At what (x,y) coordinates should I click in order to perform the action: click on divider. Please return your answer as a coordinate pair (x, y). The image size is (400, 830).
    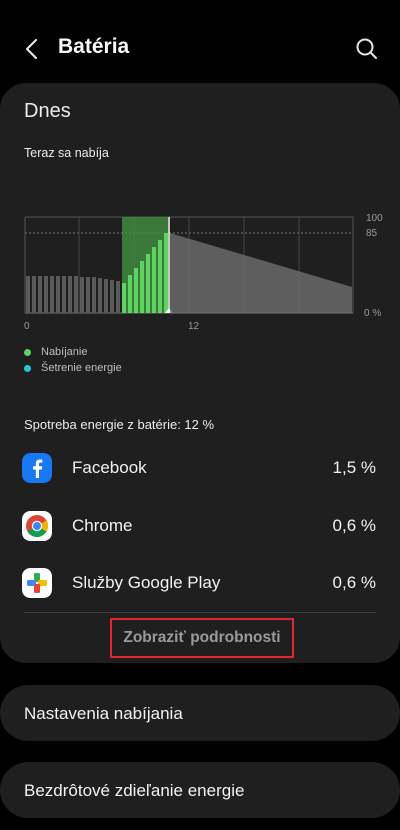
    Looking at the image, I should click on (200, 612).